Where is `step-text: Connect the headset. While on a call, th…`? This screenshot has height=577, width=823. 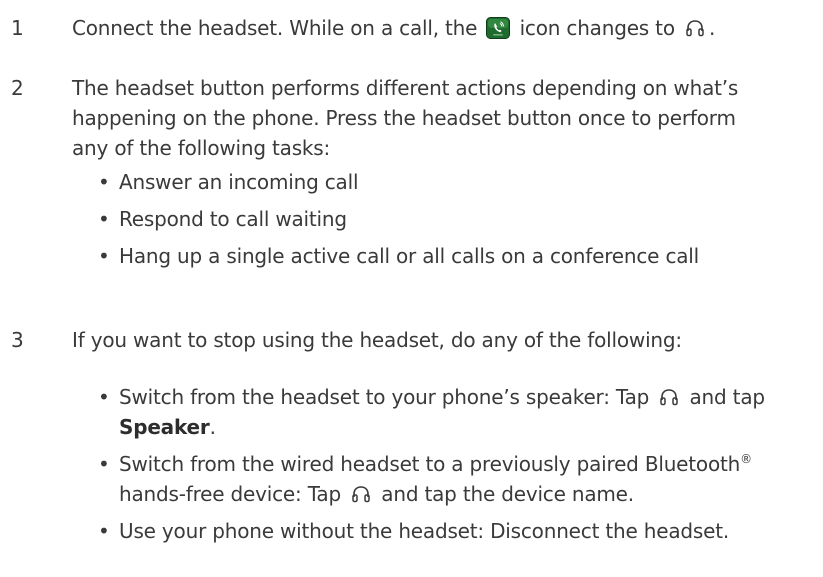 step-text: Connect the headset. While on a call, th… is located at coordinates (442, 28).